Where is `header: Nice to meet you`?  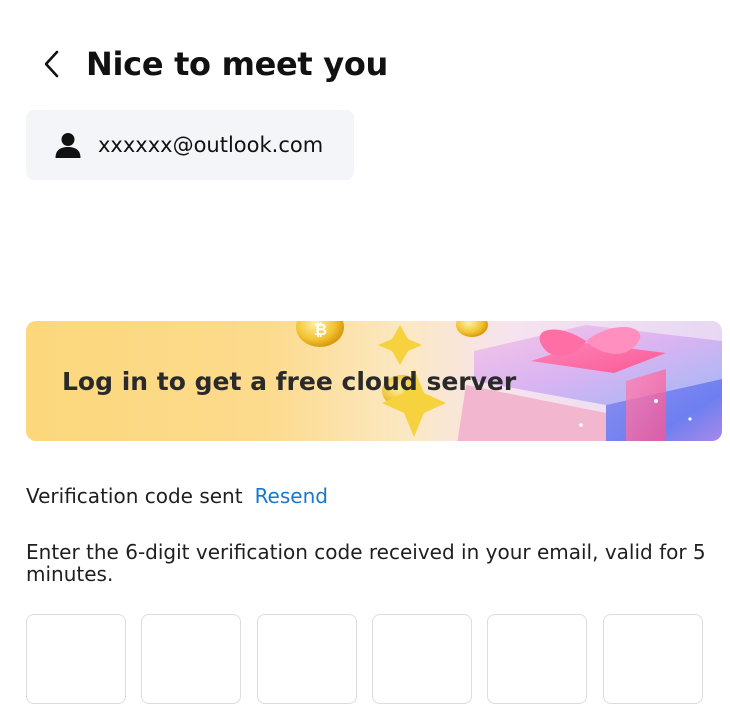
header: Nice to meet you is located at coordinates (212, 64).